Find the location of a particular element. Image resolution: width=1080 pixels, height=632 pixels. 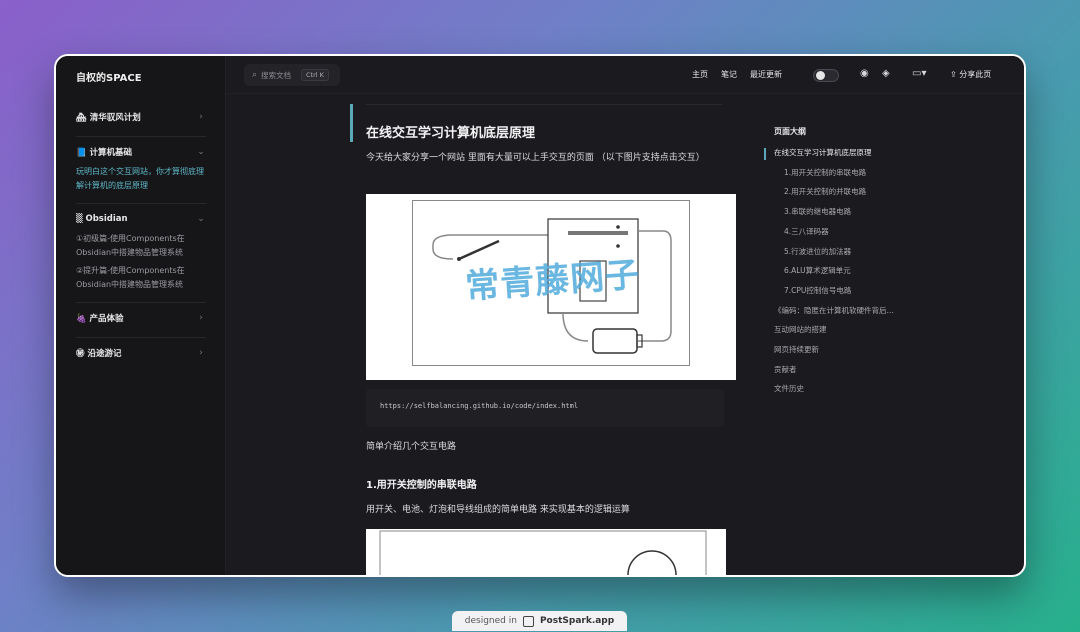

github-icon: ◉ is located at coordinates (864, 73).